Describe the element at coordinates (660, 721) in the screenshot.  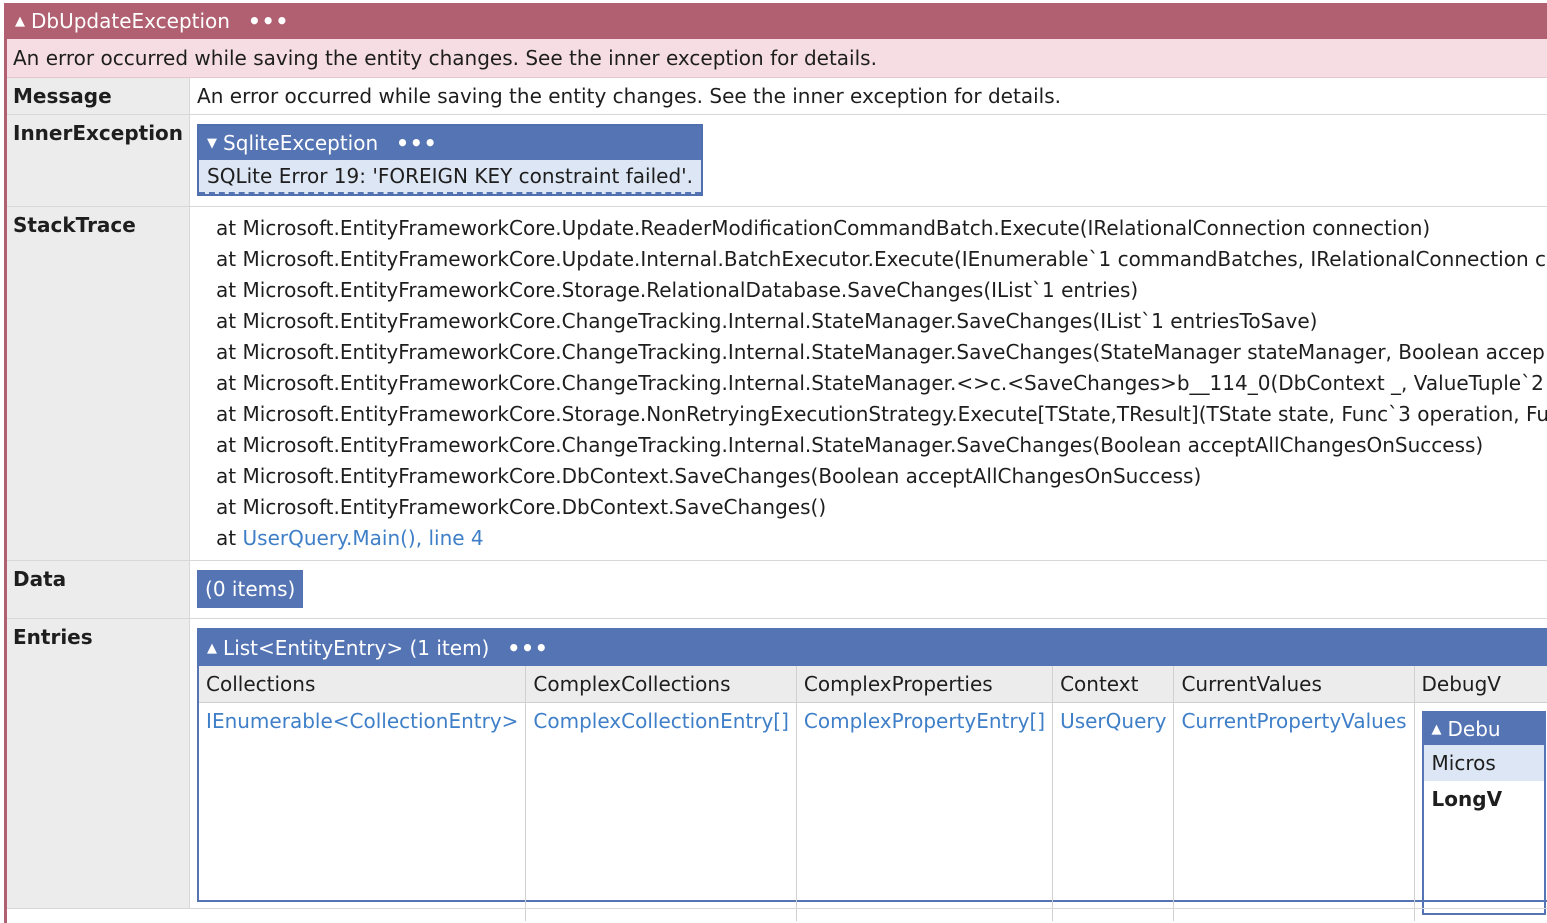
I see `complex-collections-link: ComplexCollectionEntry[]` at that location.